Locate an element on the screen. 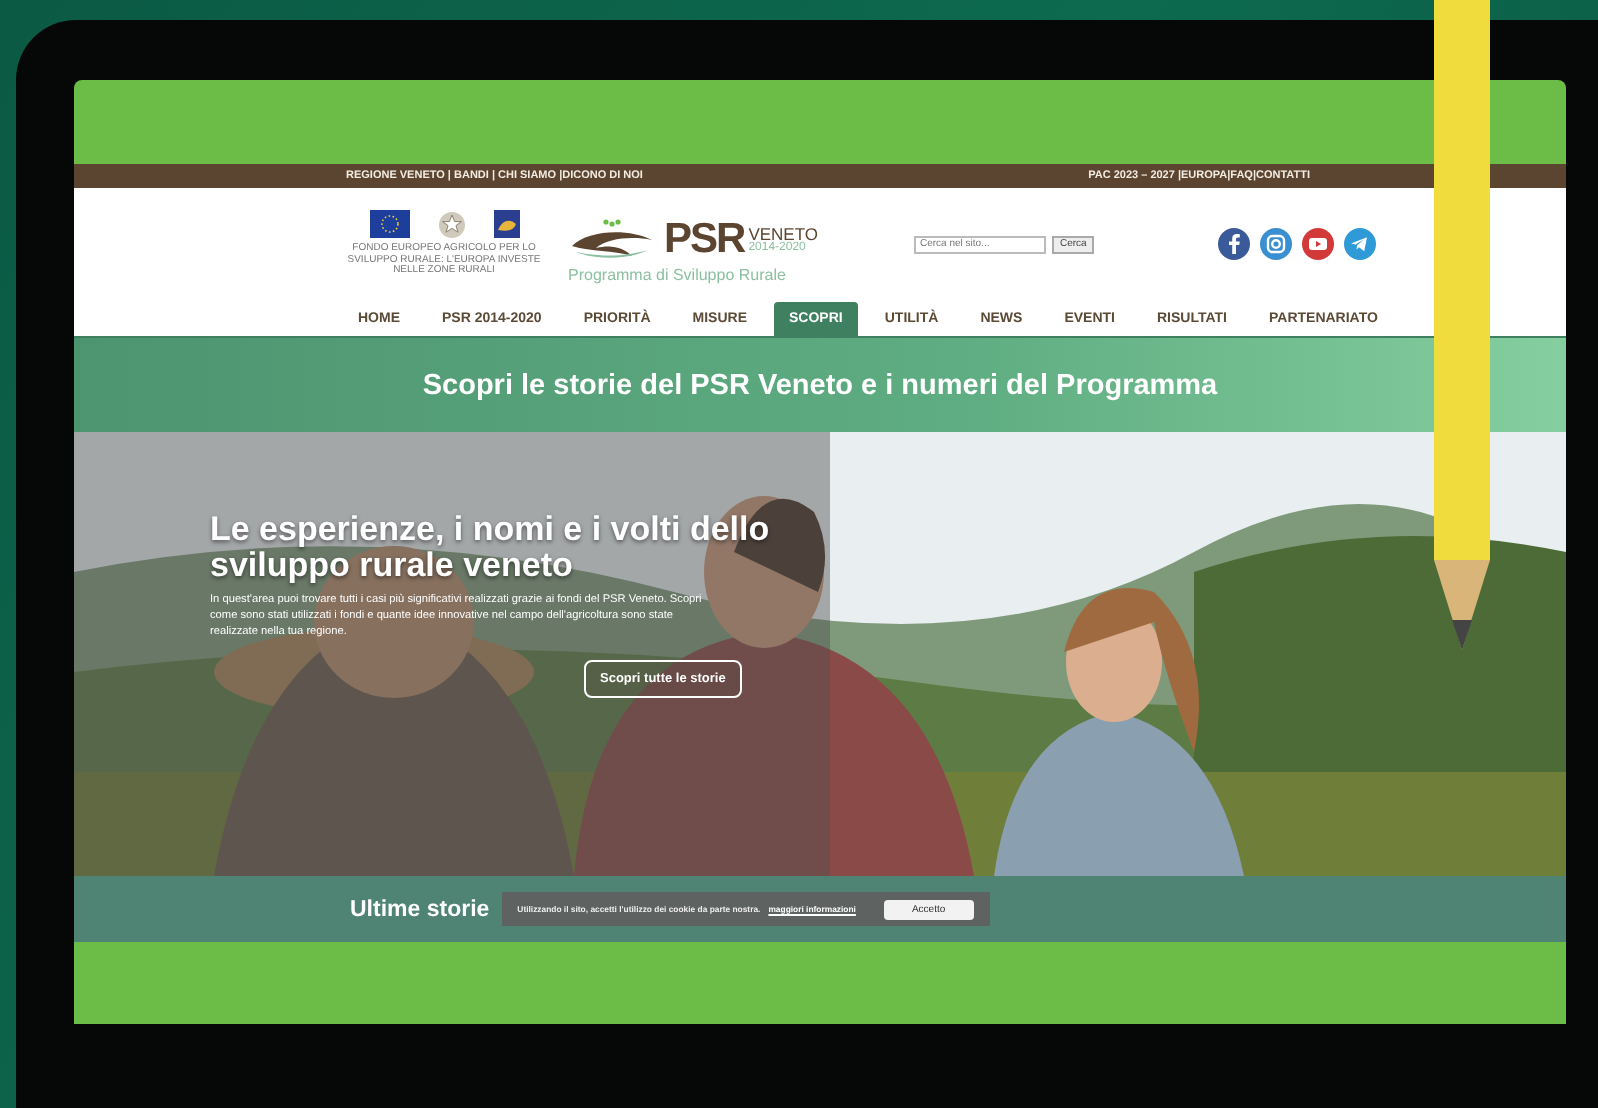 The height and width of the screenshot is (1108, 1598). flag-icon is located at coordinates (389, 224).